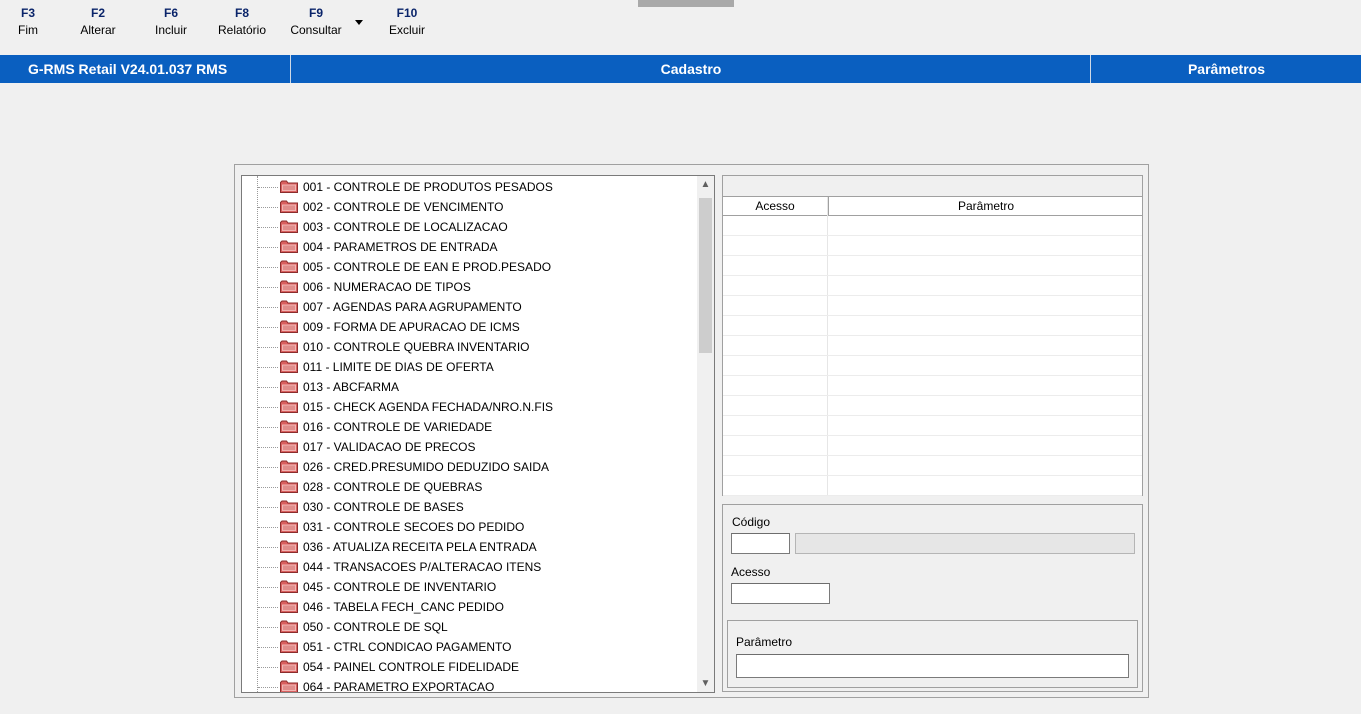  Describe the element at coordinates (469, 447) in the screenshot. I see `tree-item: 017 - VALIDACAO DE PRECOS` at that location.